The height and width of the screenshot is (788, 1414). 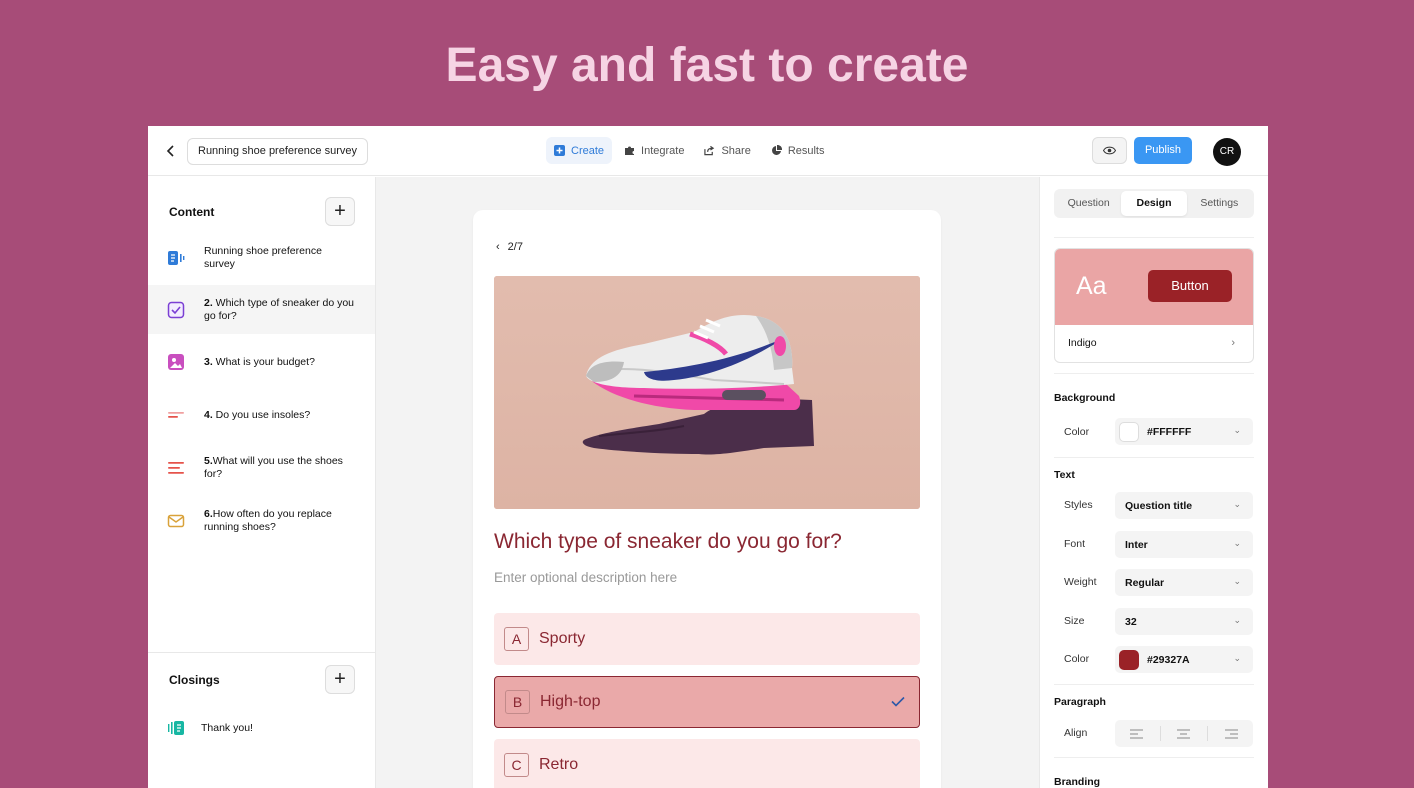 I want to click on styles-value: Question title, so click(x=1159, y=505).